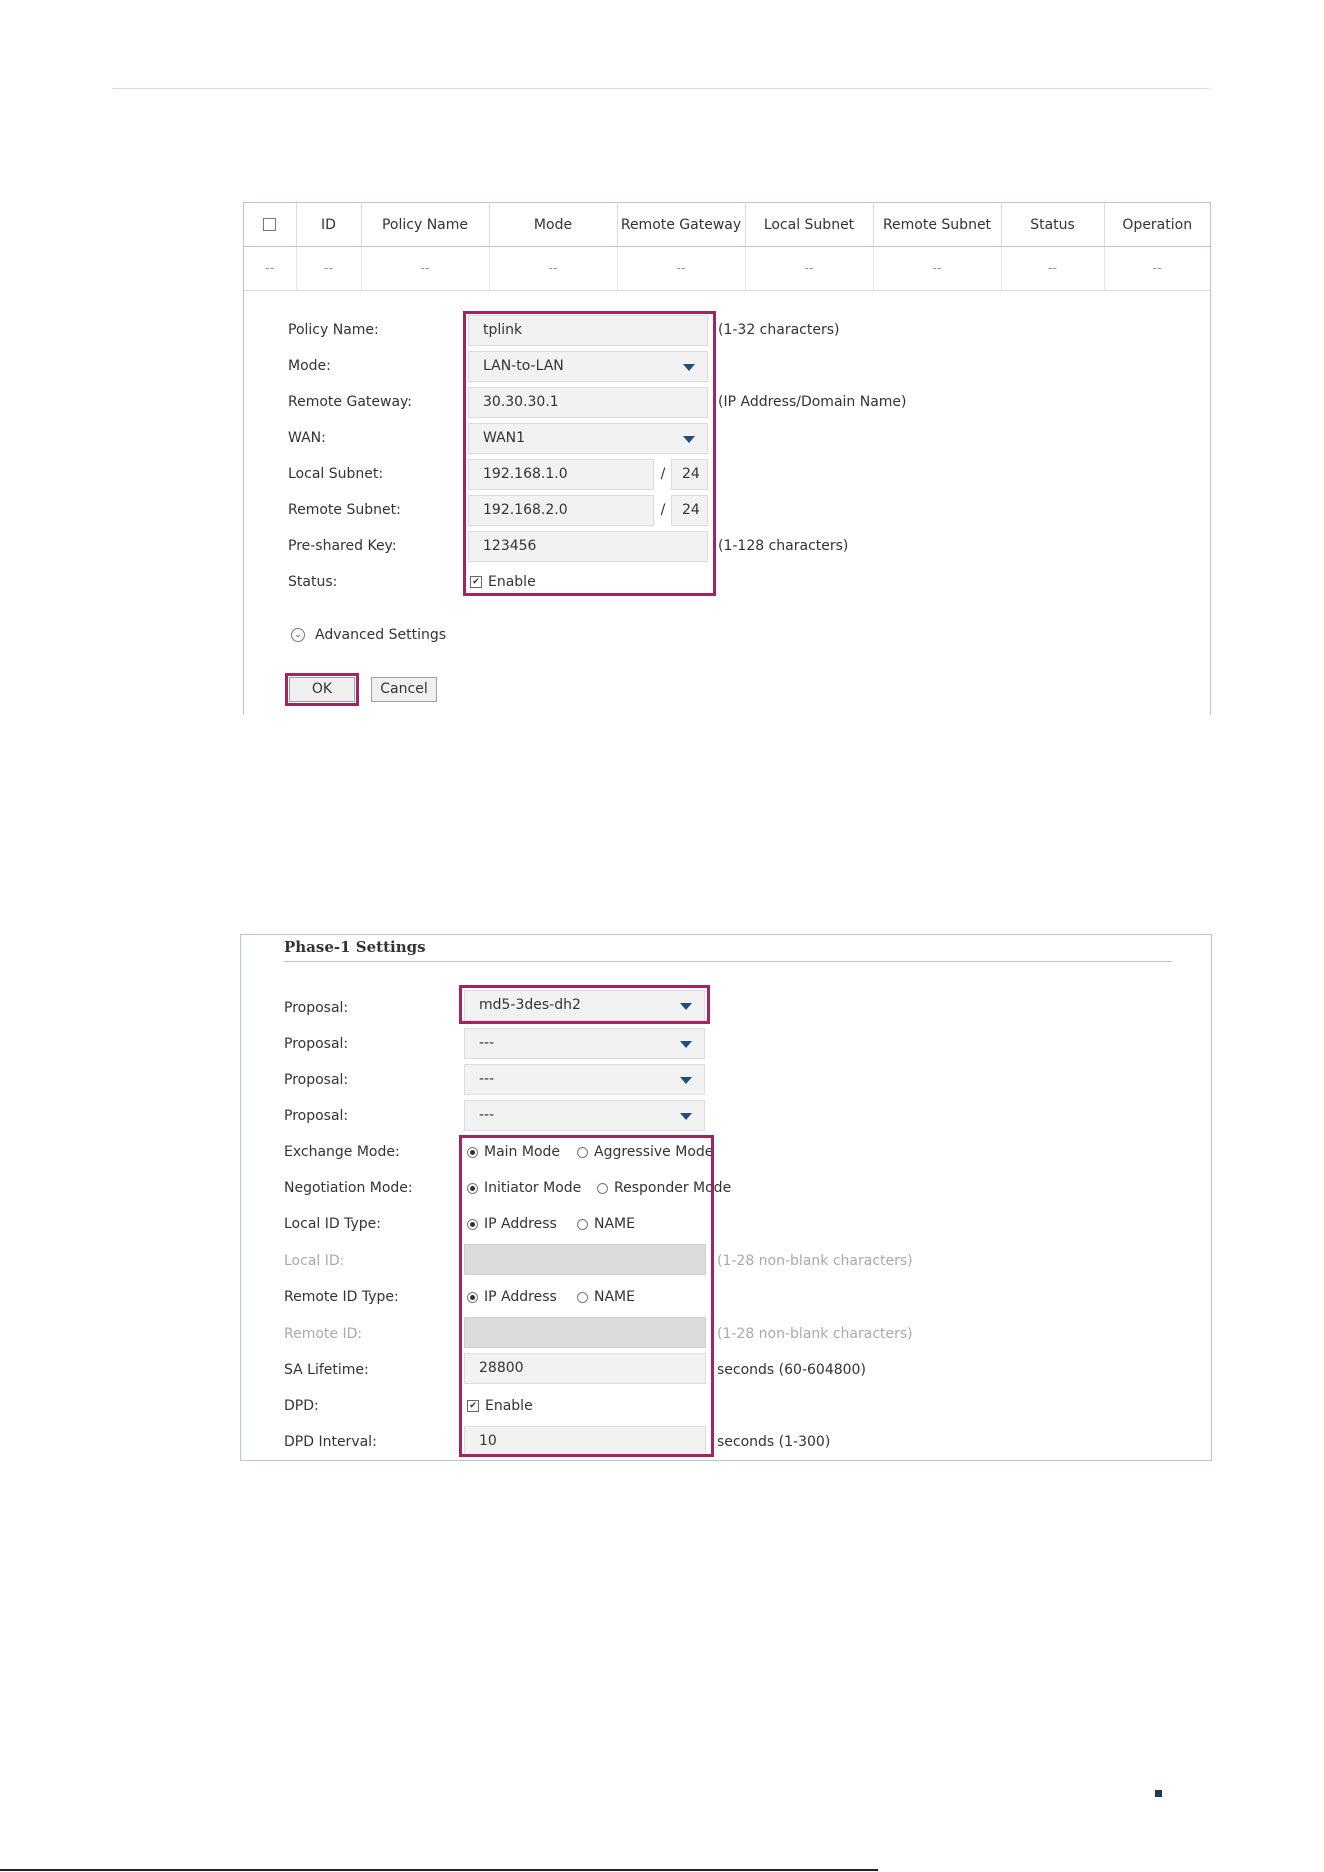  I want to click on table-row: -- -- -- -- -- -- -- -- --, so click(727, 268).